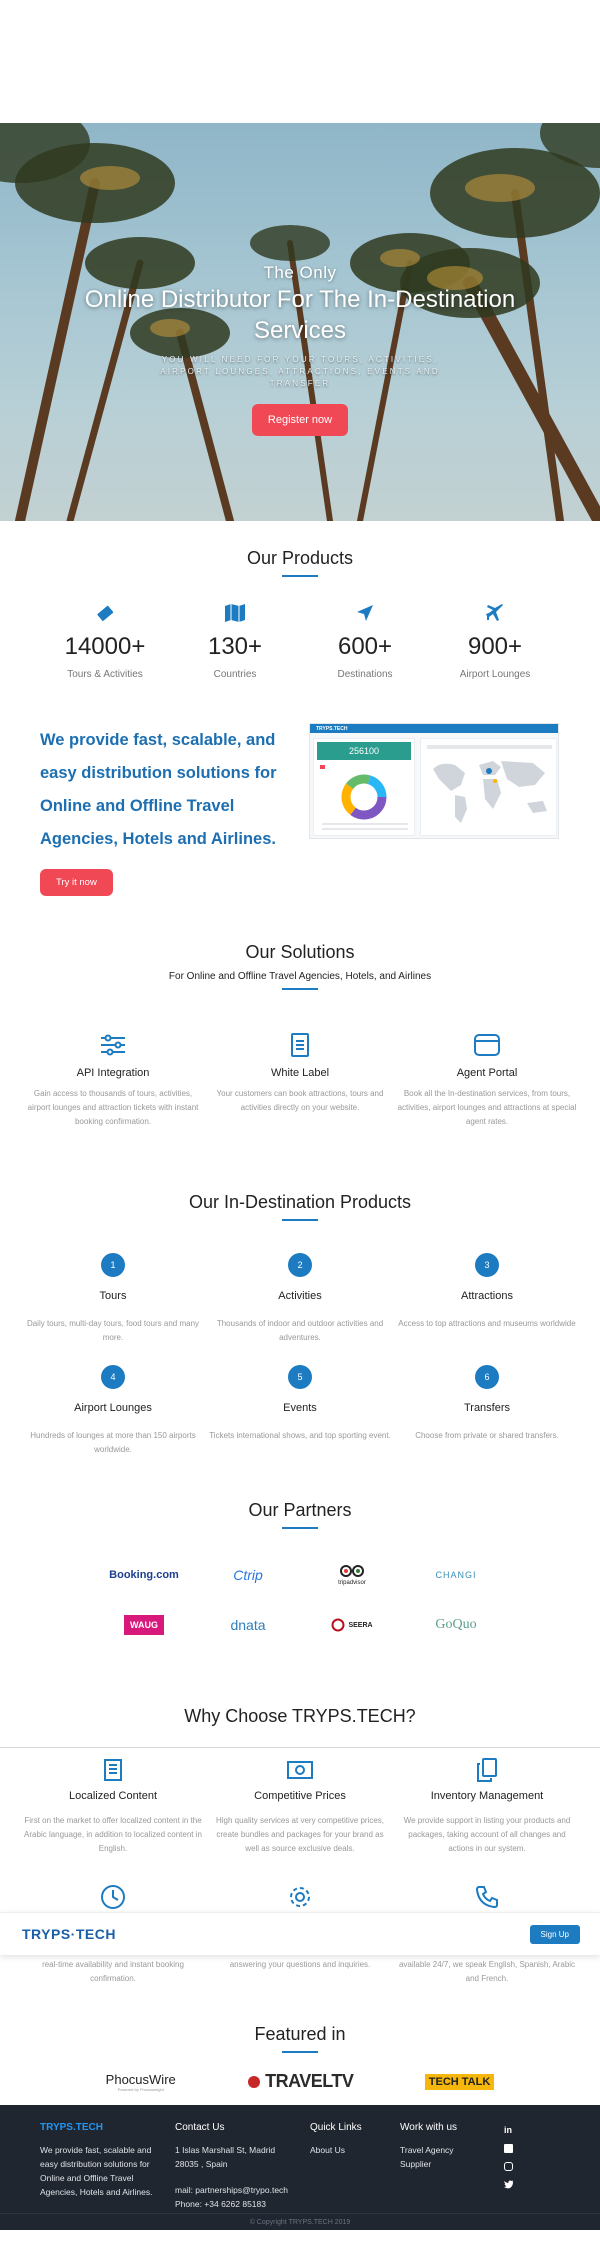 The height and width of the screenshot is (2268, 600). Describe the element at coordinates (429, 2127) in the screenshot. I see `footer-heading: Work with us` at that location.